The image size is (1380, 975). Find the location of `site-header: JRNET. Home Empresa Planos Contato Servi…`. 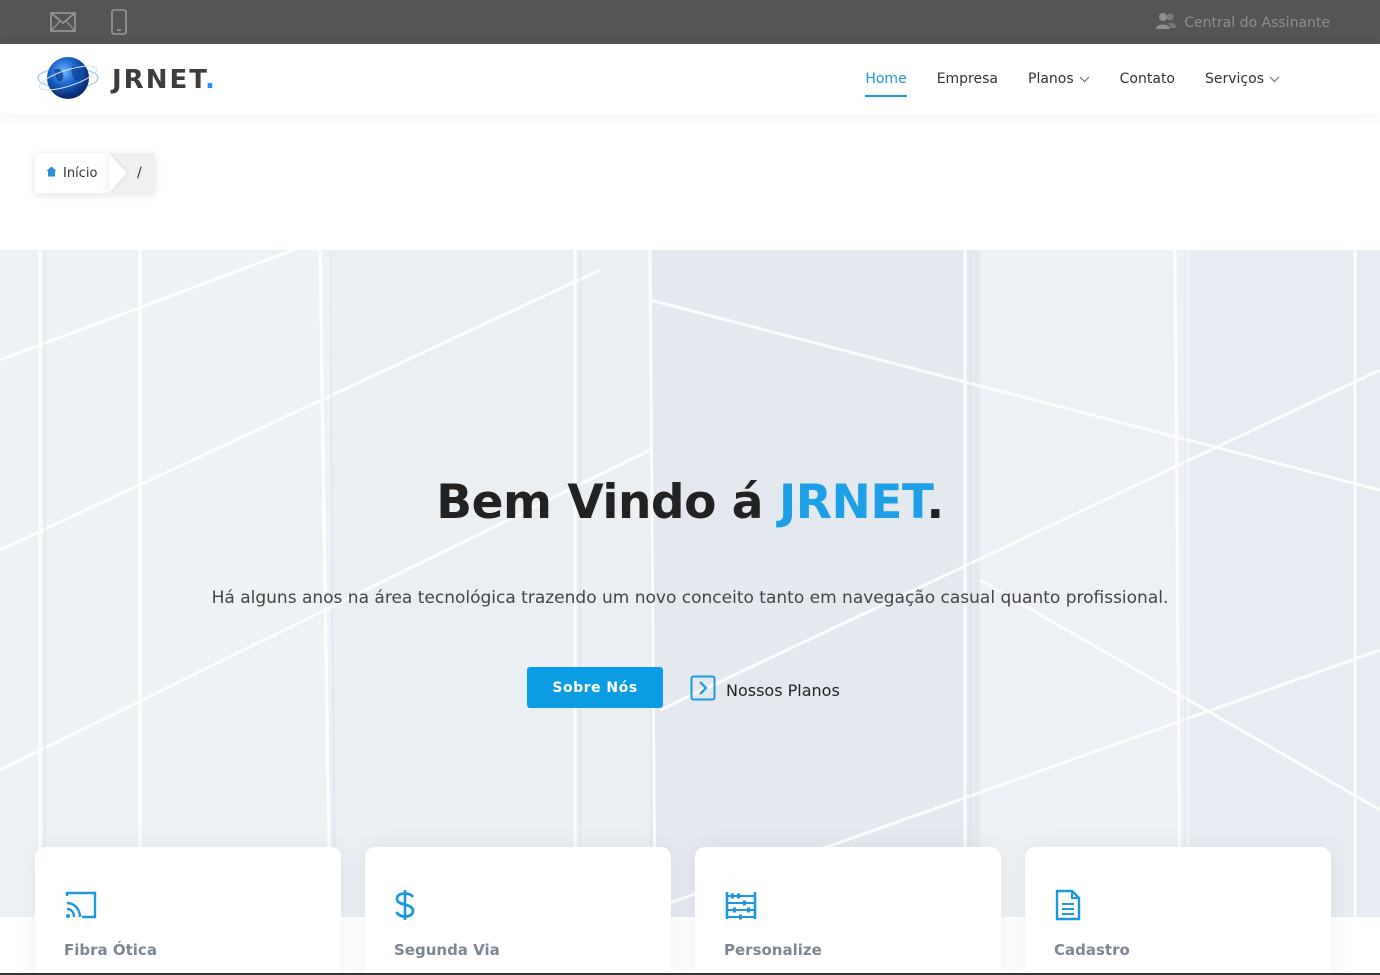

site-header: JRNET. Home Empresa Planos Contato Servi… is located at coordinates (690, 79).